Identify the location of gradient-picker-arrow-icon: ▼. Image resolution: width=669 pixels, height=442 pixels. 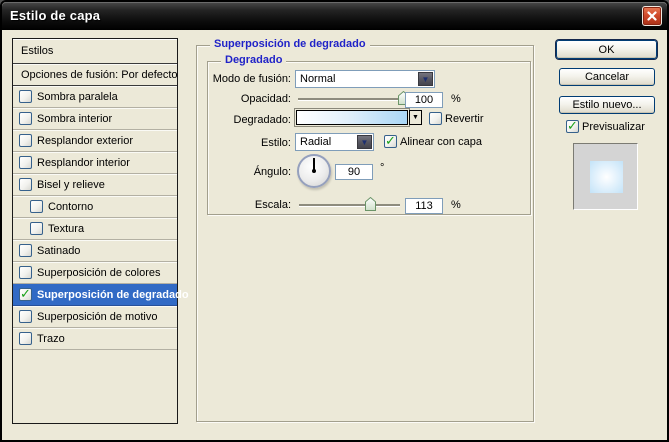
(415, 117).